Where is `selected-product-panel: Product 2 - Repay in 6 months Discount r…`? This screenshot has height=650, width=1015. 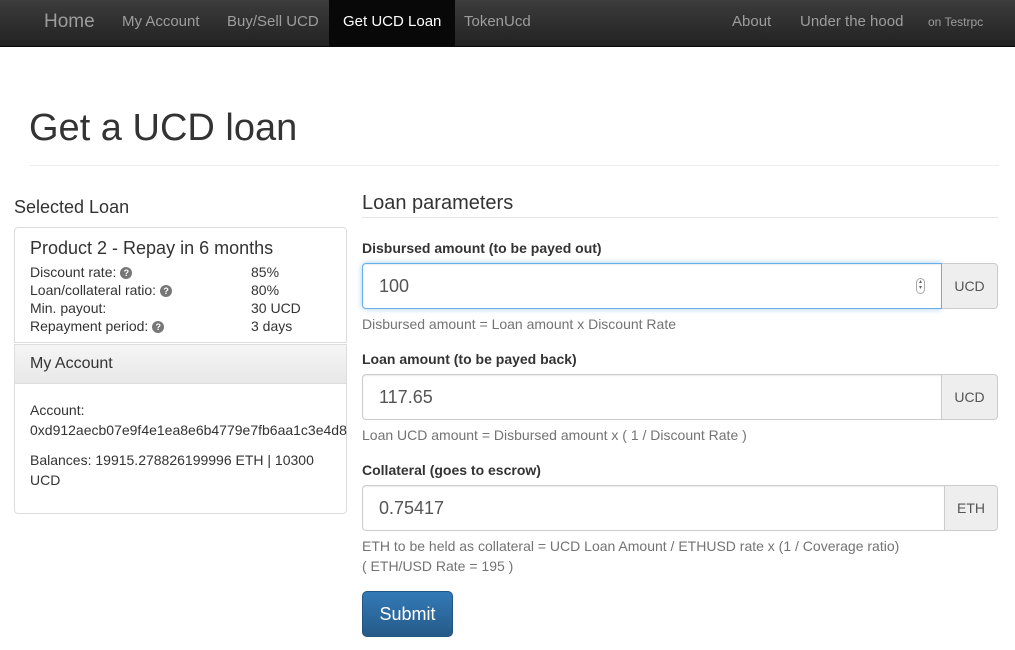 selected-product-panel: Product 2 - Repay in 6 months Discount r… is located at coordinates (180, 285).